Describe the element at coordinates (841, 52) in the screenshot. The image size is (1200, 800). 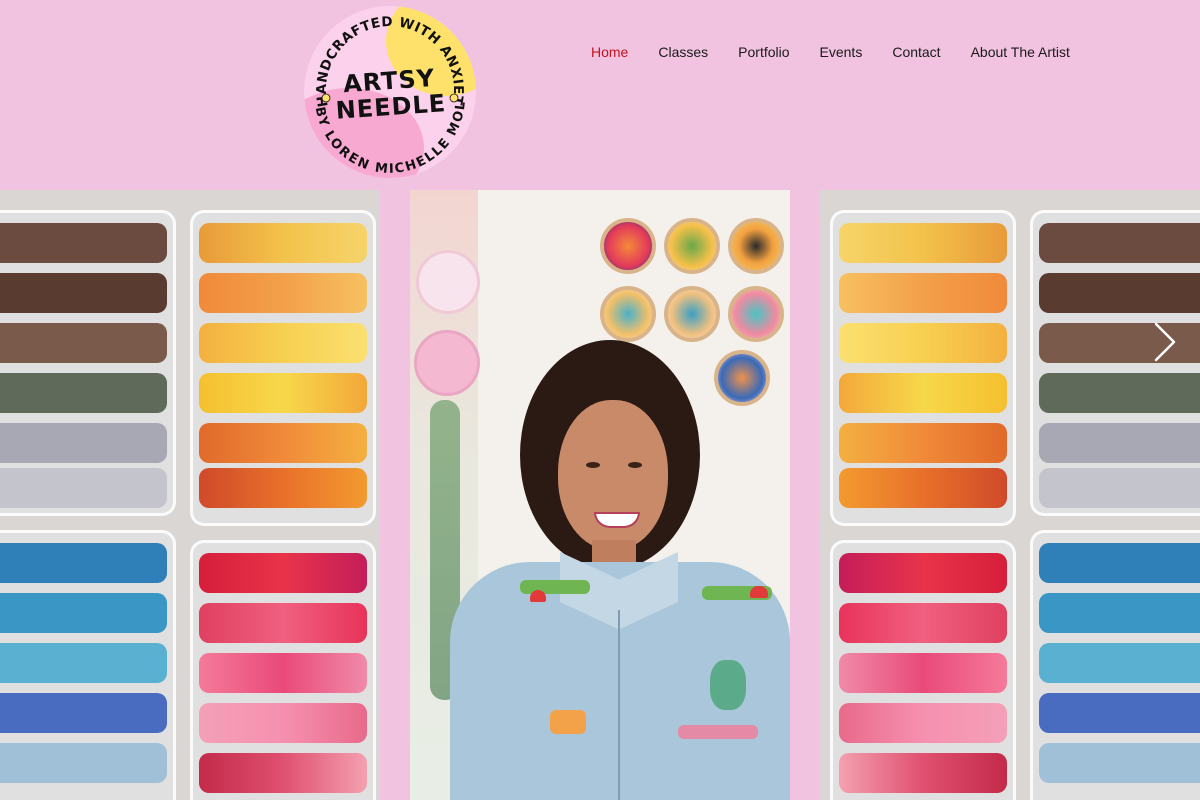
I see `nav-events: Events` at that location.